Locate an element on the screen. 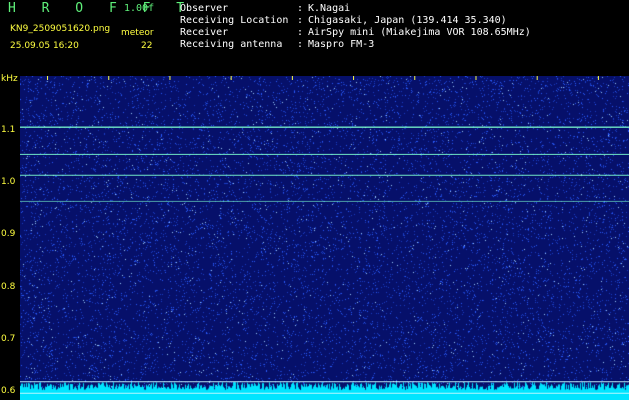 The width and height of the screenshot is (629, 400). receiver-sep: : is located at coordinates (300, 32).